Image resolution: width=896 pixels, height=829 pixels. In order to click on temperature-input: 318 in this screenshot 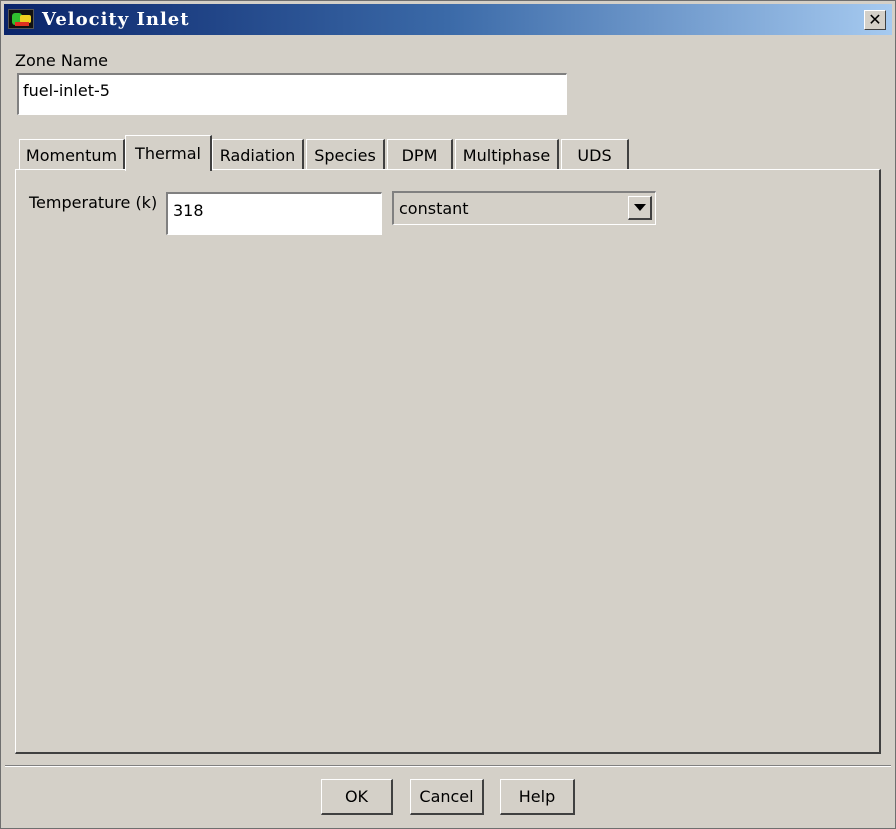, I will do `click(274, 213)`.